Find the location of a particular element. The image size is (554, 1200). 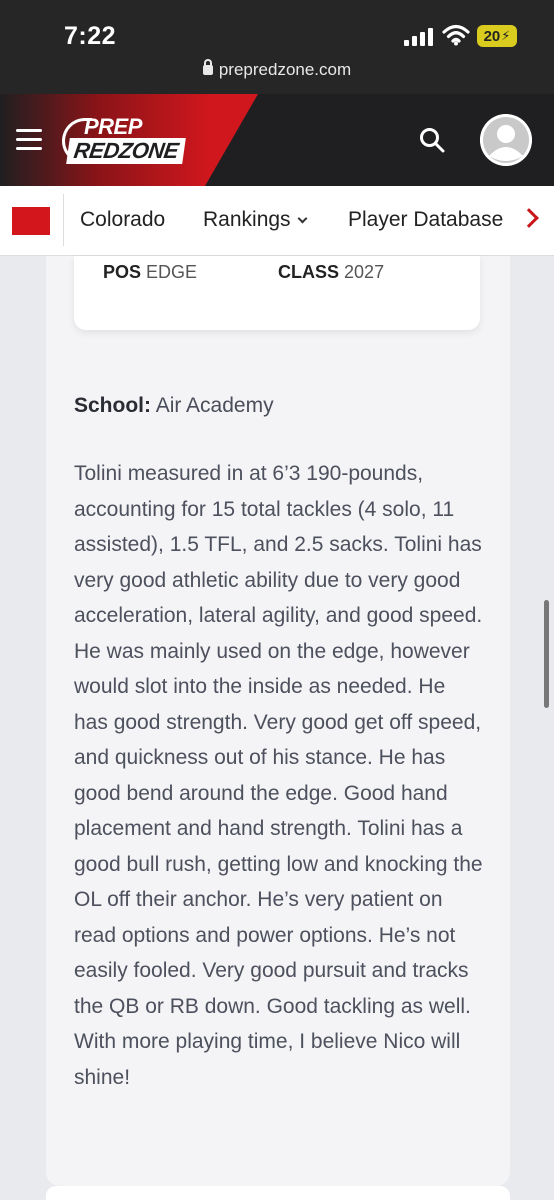

school-value: Air Academy is located at coordinates (214, 405).